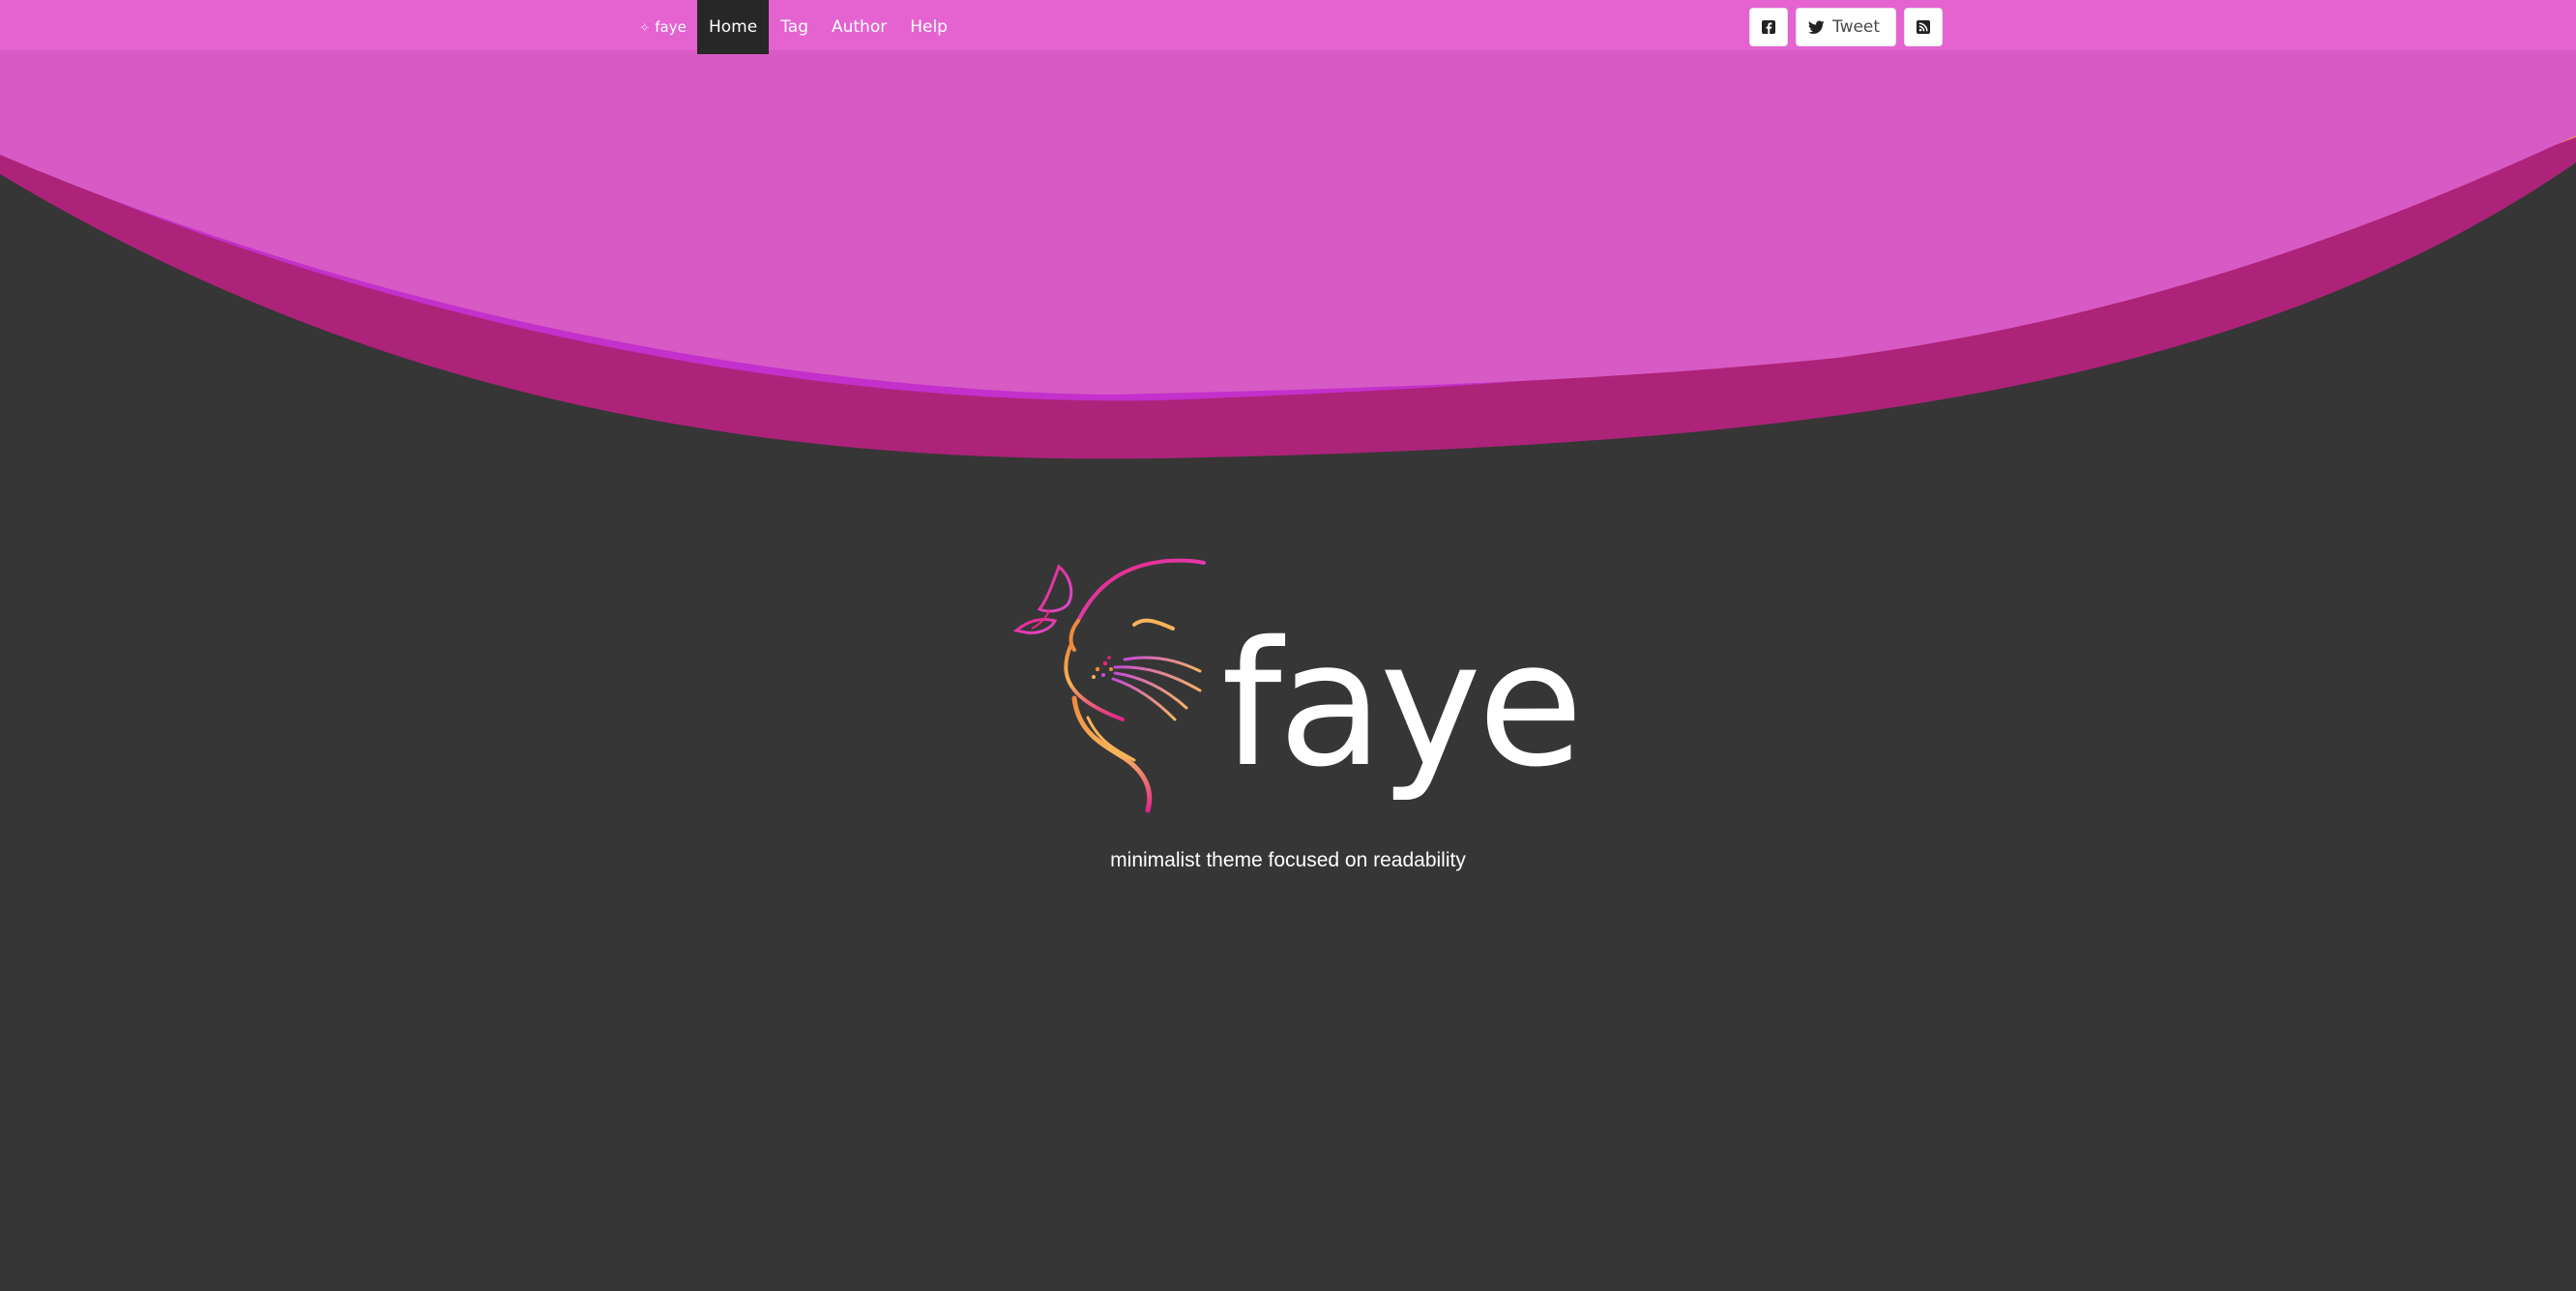  I want to click on nav-item-author: Author, so click(859, 27).